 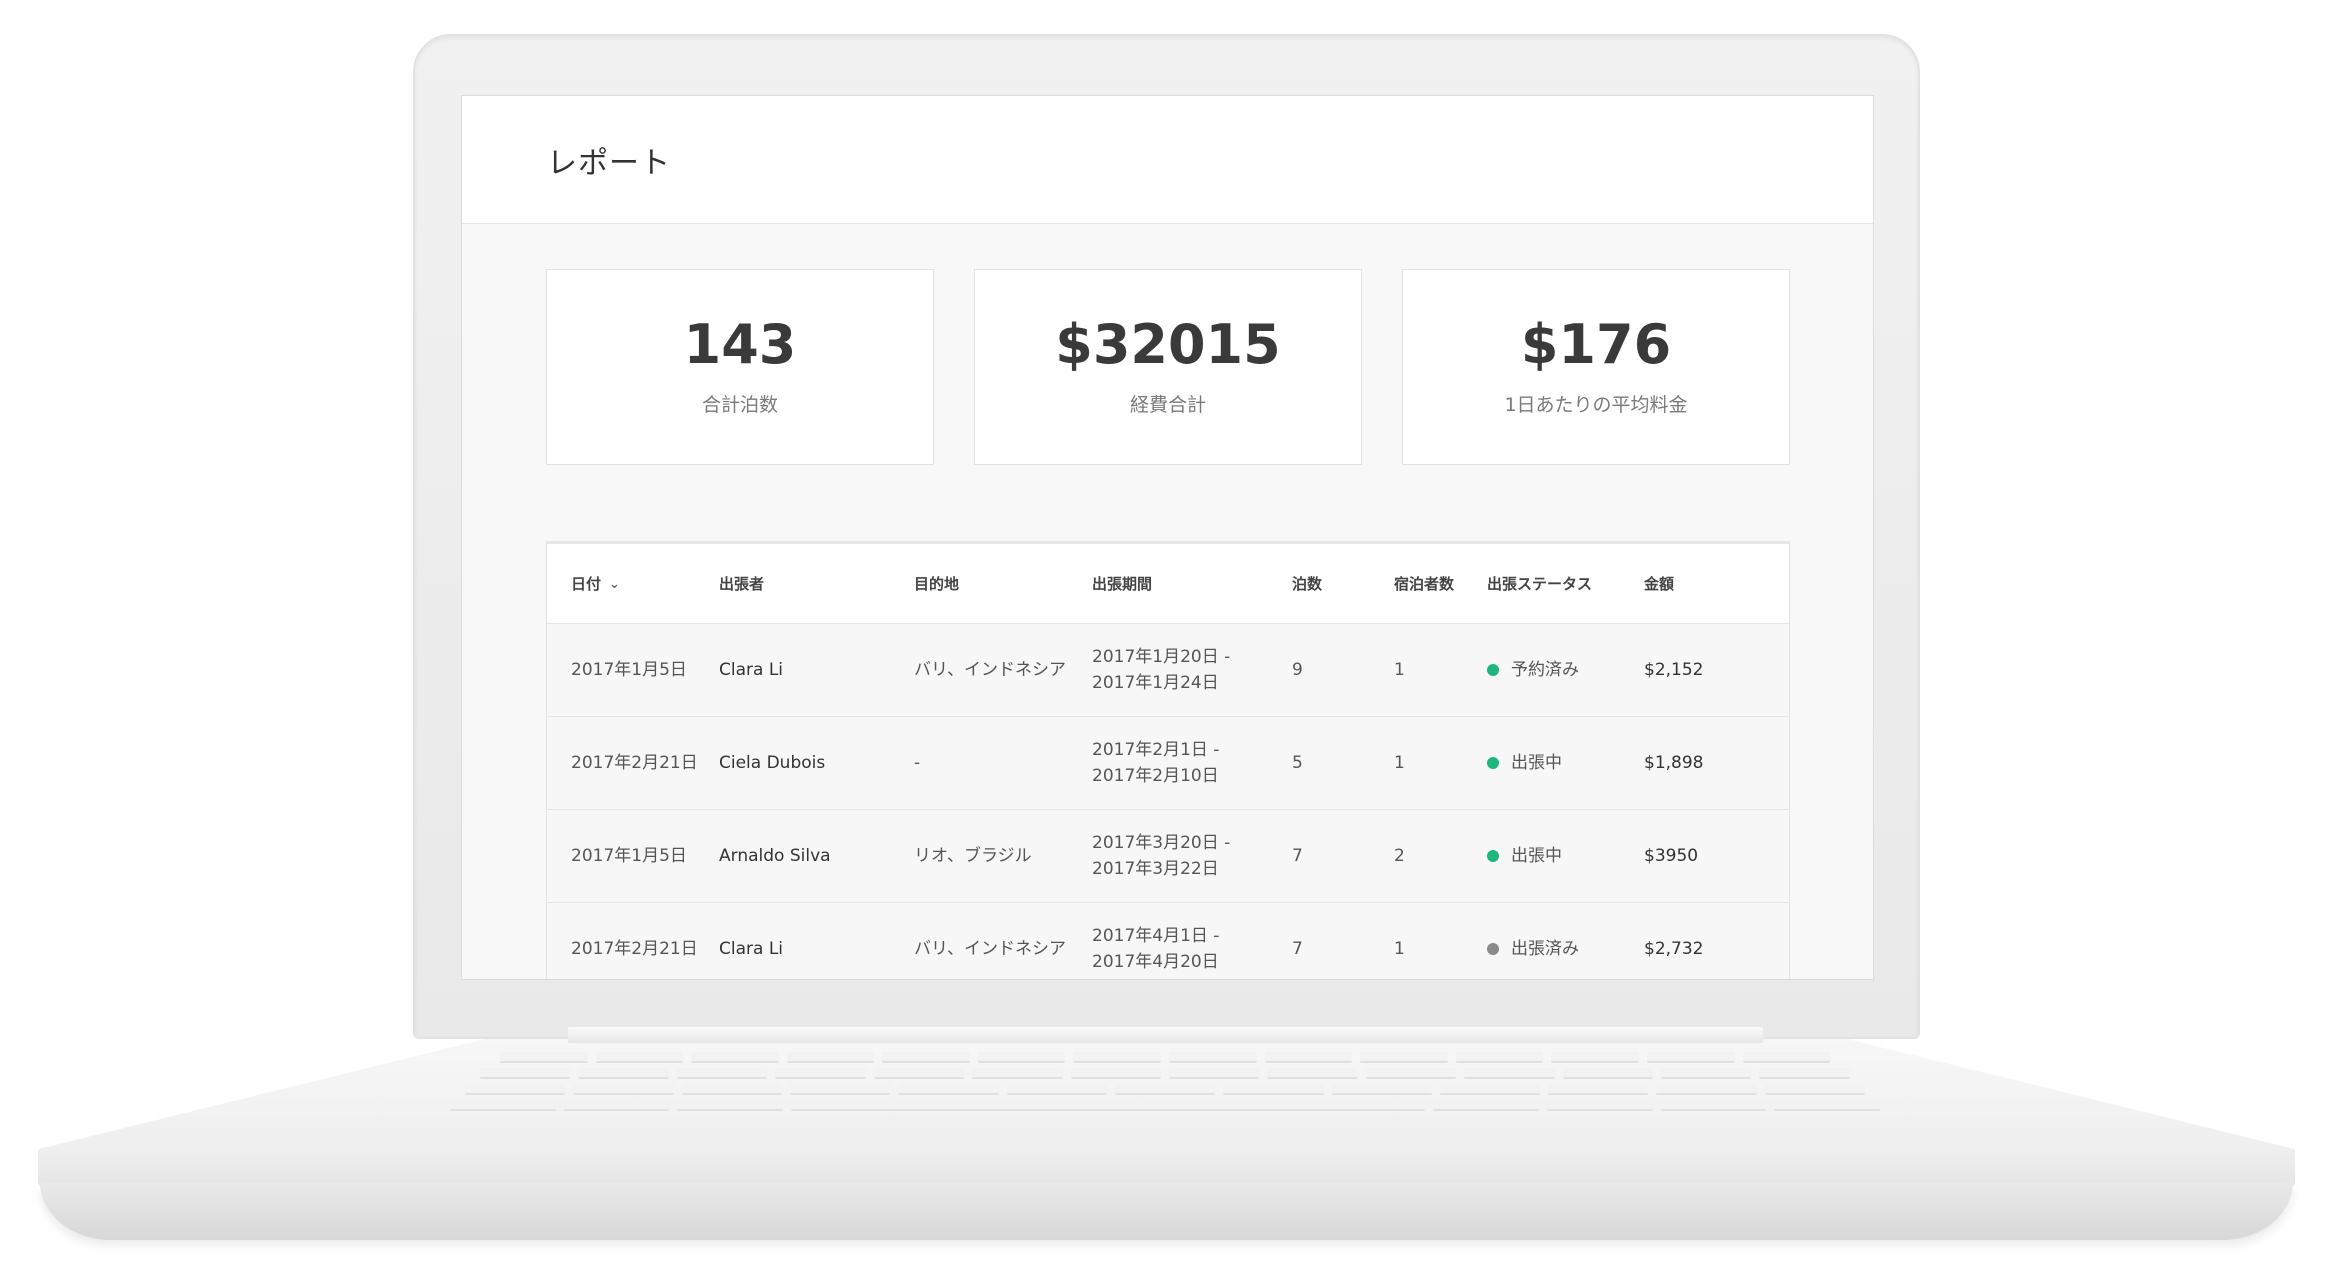 What do you see at coordinates (740, 344) in the screenshot?
I see `stat-value: 143` at bounding box center [740, 344].